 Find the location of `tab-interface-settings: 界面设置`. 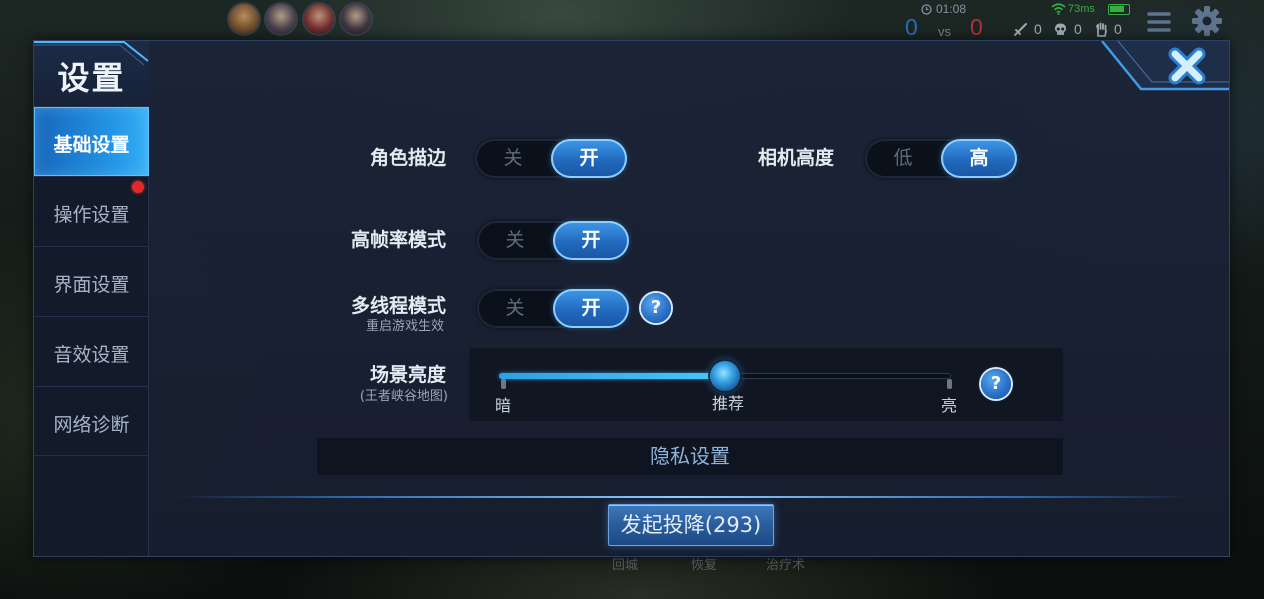

tab-interface-settings: 界面设置 is located at coordinates (91, 281).